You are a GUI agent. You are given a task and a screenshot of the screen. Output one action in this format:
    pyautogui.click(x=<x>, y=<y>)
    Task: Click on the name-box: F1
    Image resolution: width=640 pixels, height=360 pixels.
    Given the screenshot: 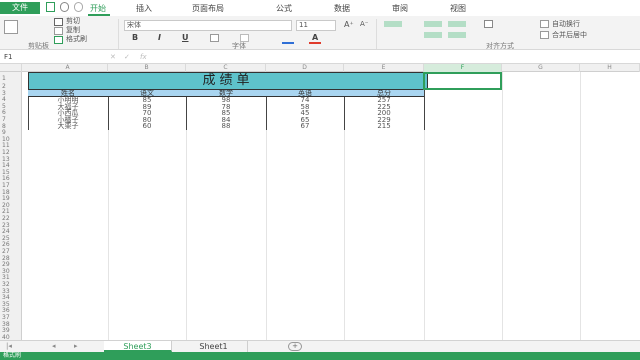 What is the action you would take?
    pyautogui.click(x=54, y=57)
    